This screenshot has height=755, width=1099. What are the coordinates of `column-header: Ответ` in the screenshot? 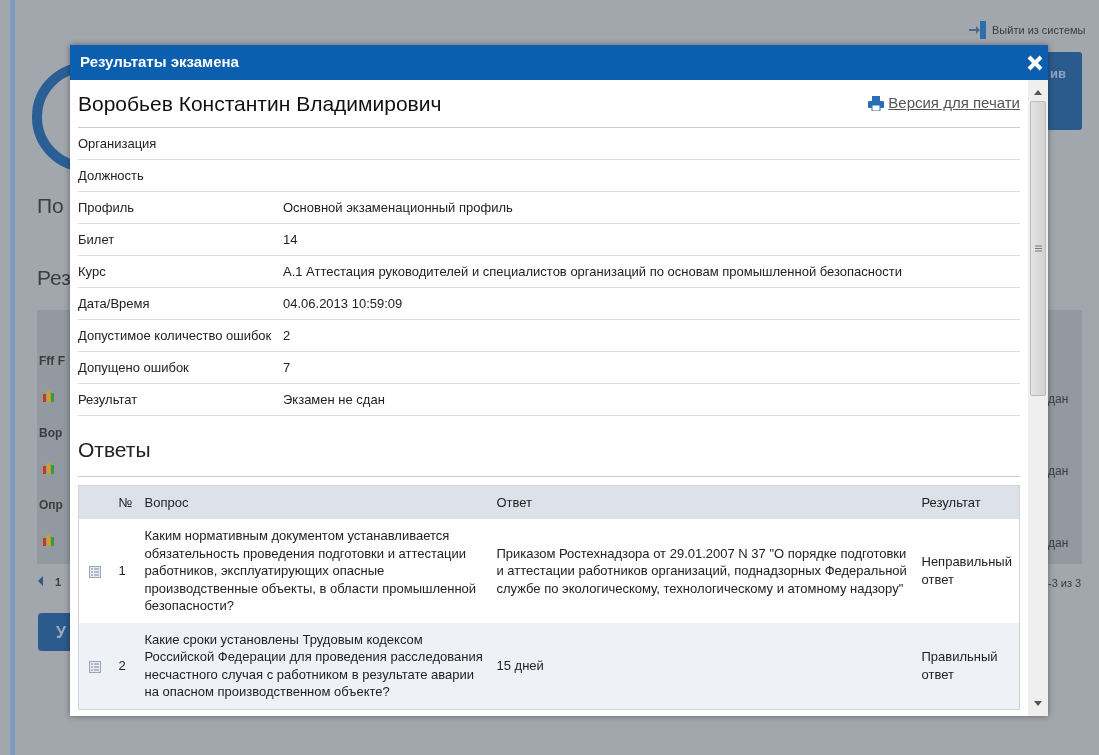 It's located at (703, 502).